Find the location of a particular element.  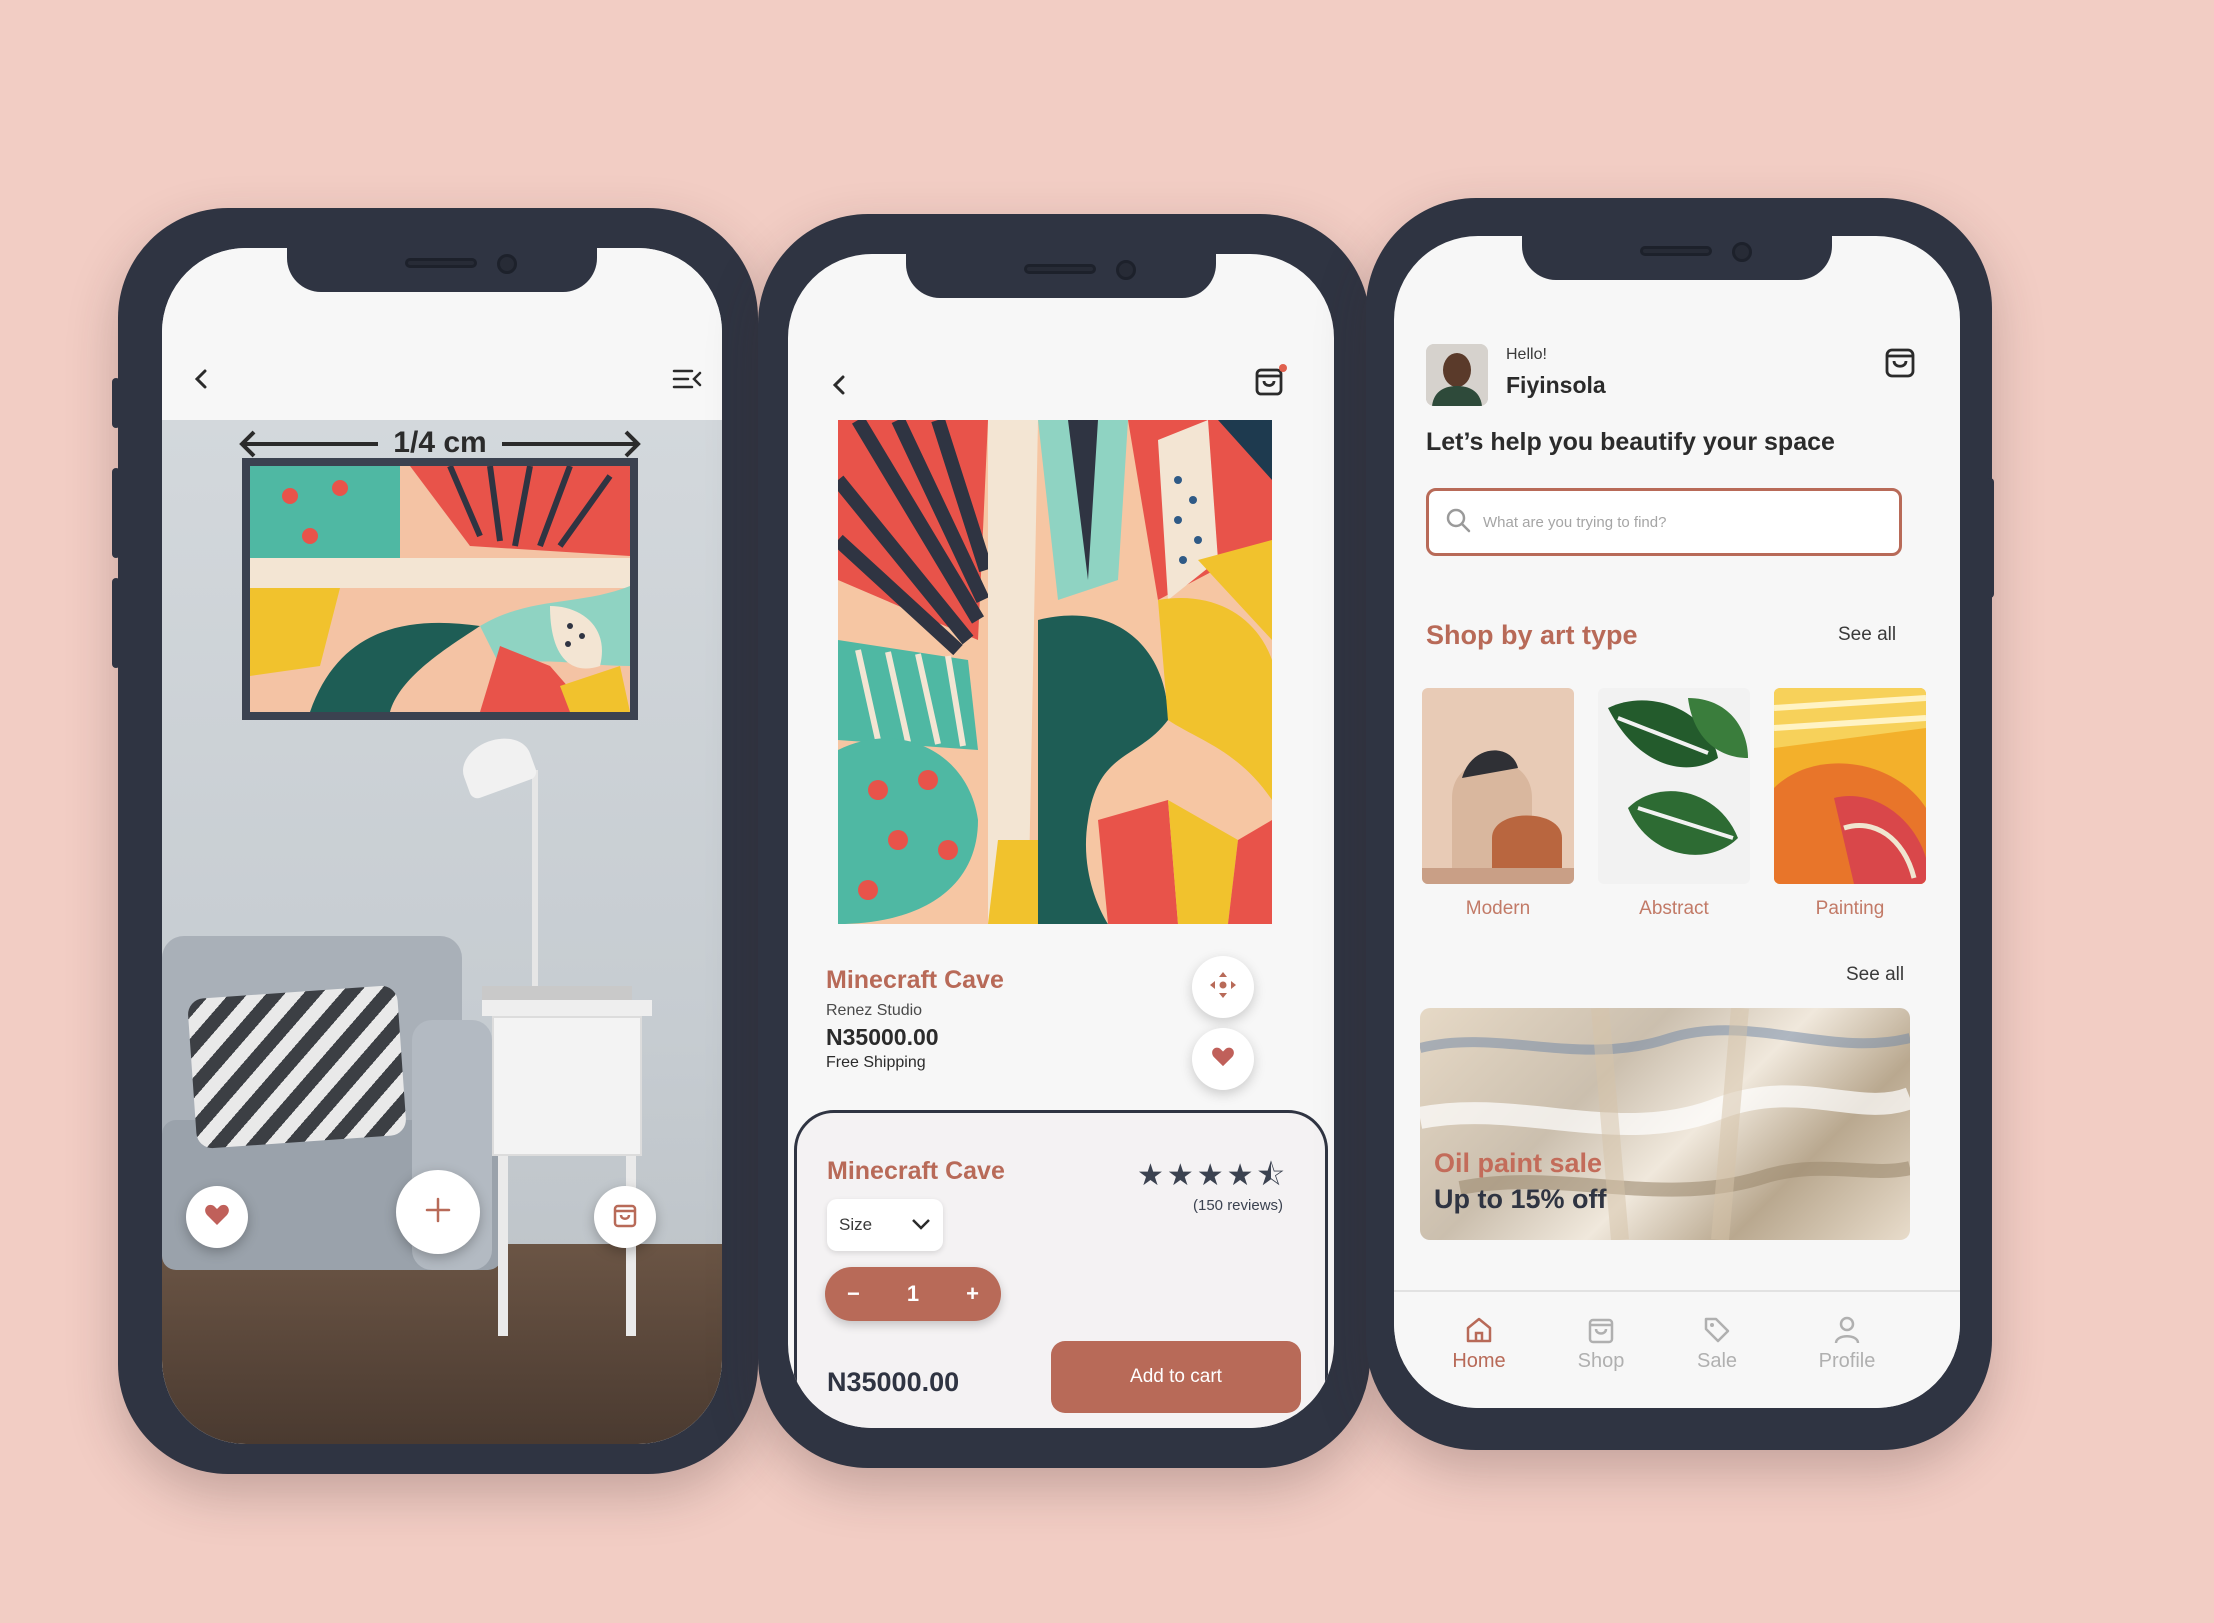

home-icon is located at coordinates (1479, 1330).